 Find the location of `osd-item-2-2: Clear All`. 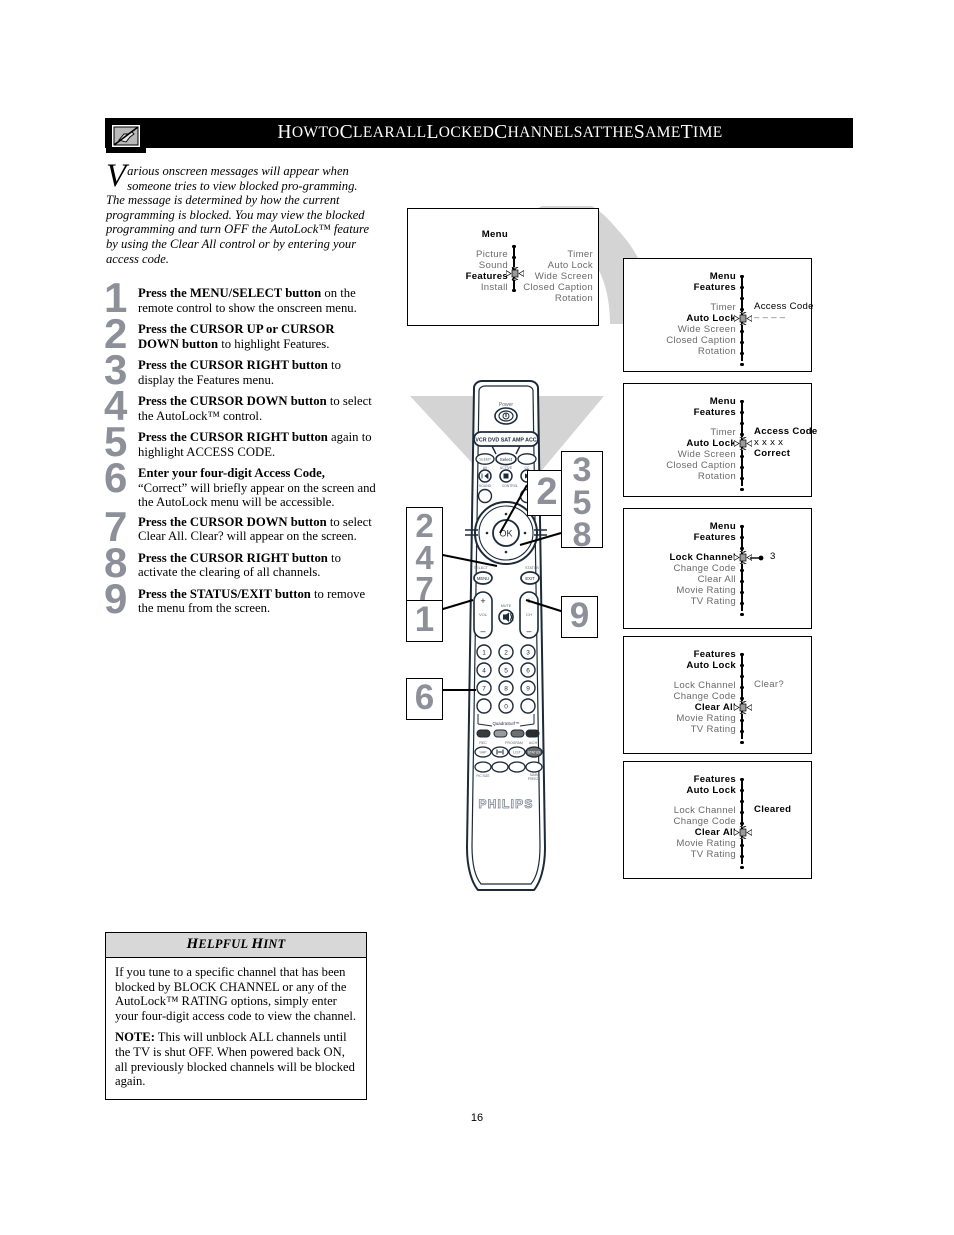

osd-item-2-2: Clear All is located at coordinates (716, 579).